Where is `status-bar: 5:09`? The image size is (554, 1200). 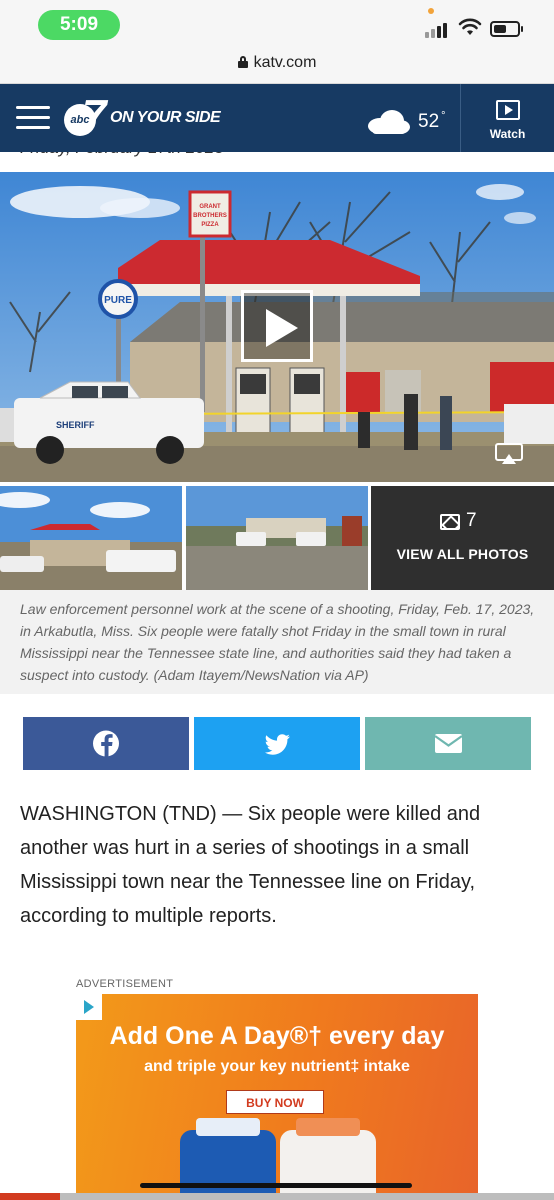
status-bar: 5:09 is located at coordinates (277, 23).